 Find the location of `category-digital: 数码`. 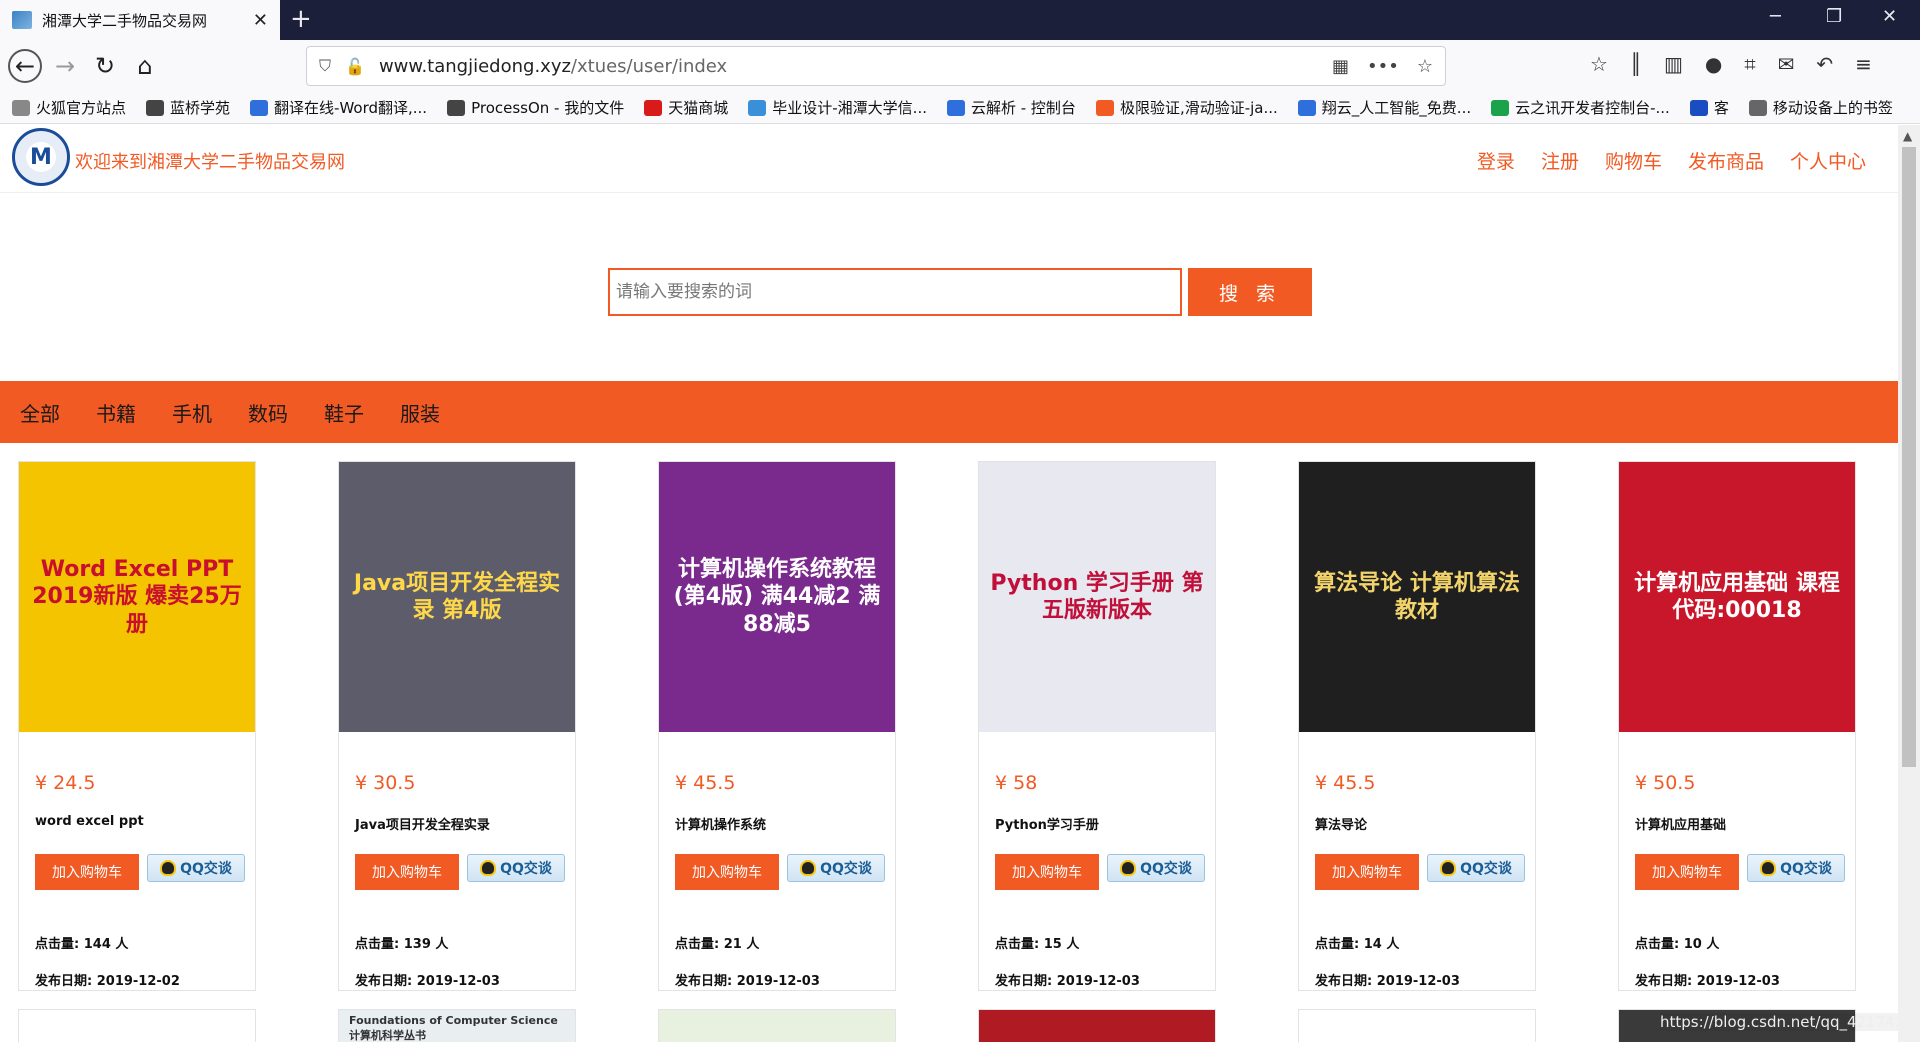

category-digital: 数码 is located at coordinates (268, 412).